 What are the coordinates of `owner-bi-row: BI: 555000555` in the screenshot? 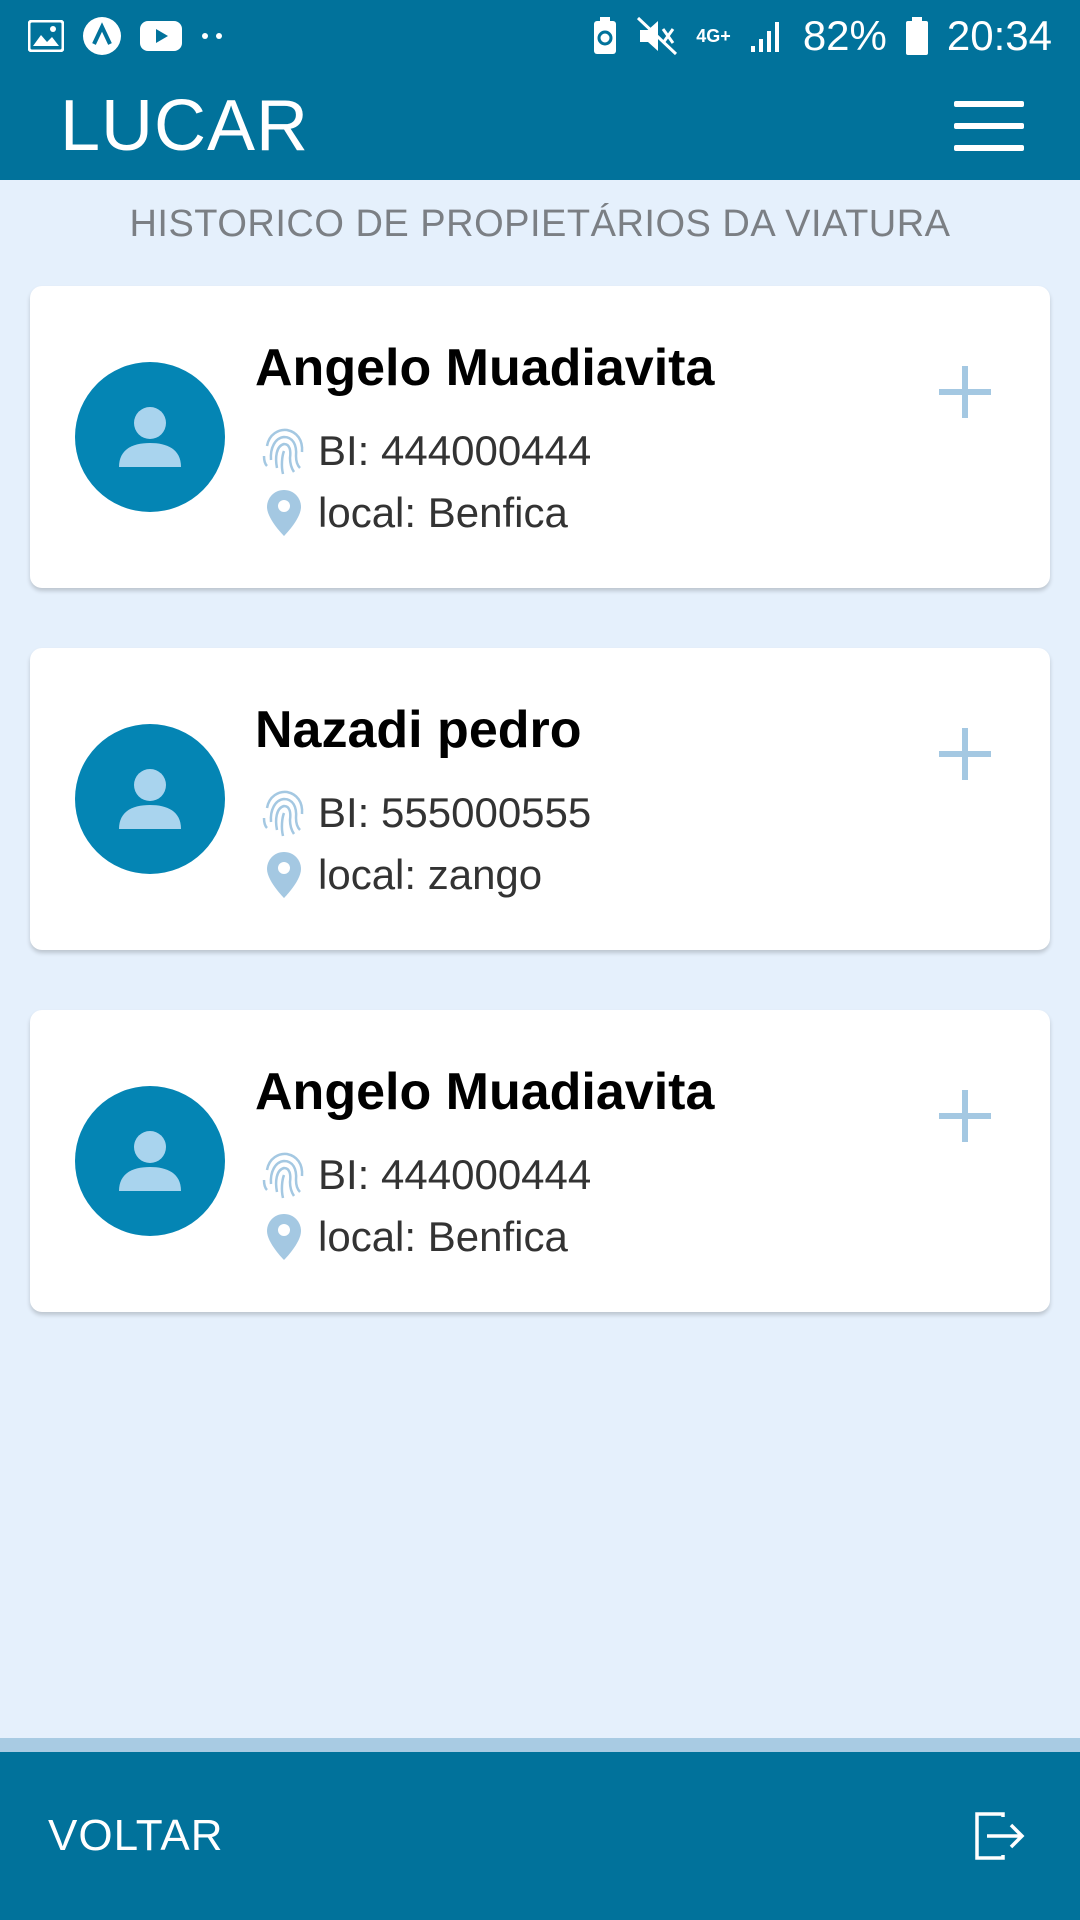 It's located at (425, 813).